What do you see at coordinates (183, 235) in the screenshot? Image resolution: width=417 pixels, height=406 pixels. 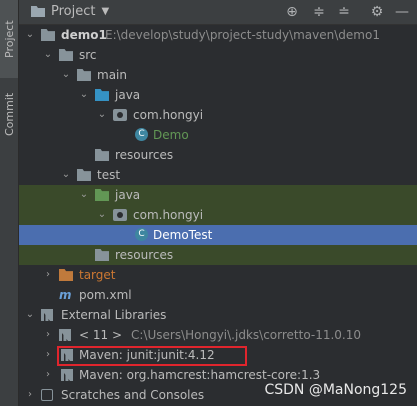 I see `demotest-class-label: DemoTest` at bounding box center [183, 235].